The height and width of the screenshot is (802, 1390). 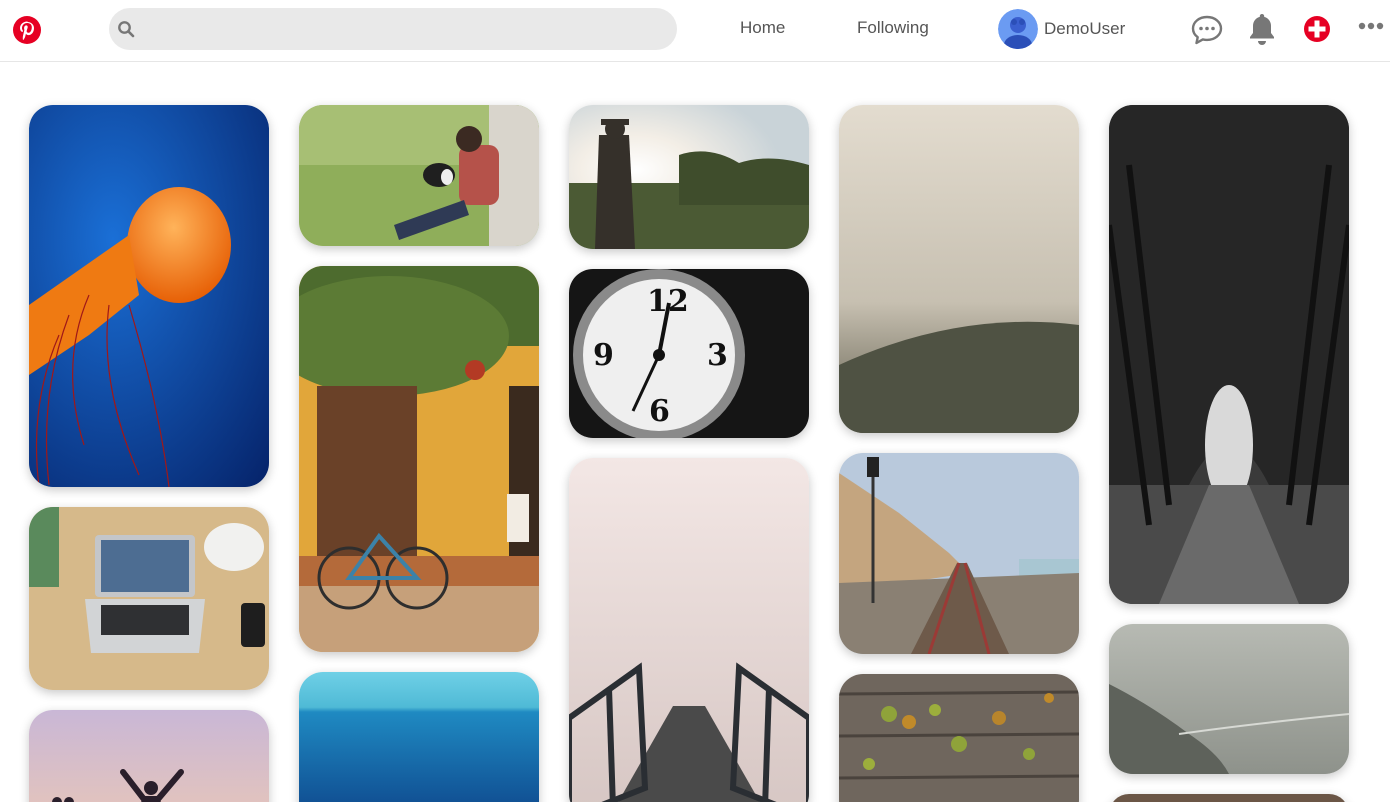 I want to click on laptop-desk-image, so click(x=149, y=598).